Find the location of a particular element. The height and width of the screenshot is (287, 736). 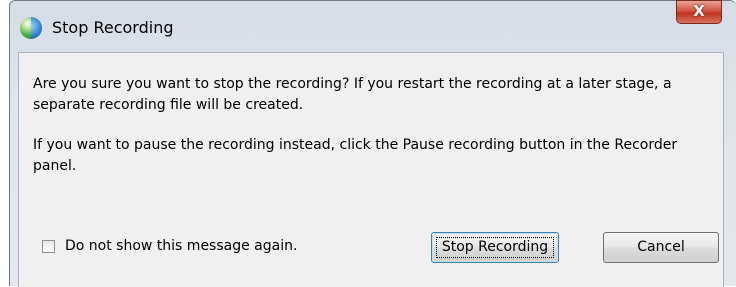

stop-recording-button: Stop Recording is located at coordinates (495, 247).